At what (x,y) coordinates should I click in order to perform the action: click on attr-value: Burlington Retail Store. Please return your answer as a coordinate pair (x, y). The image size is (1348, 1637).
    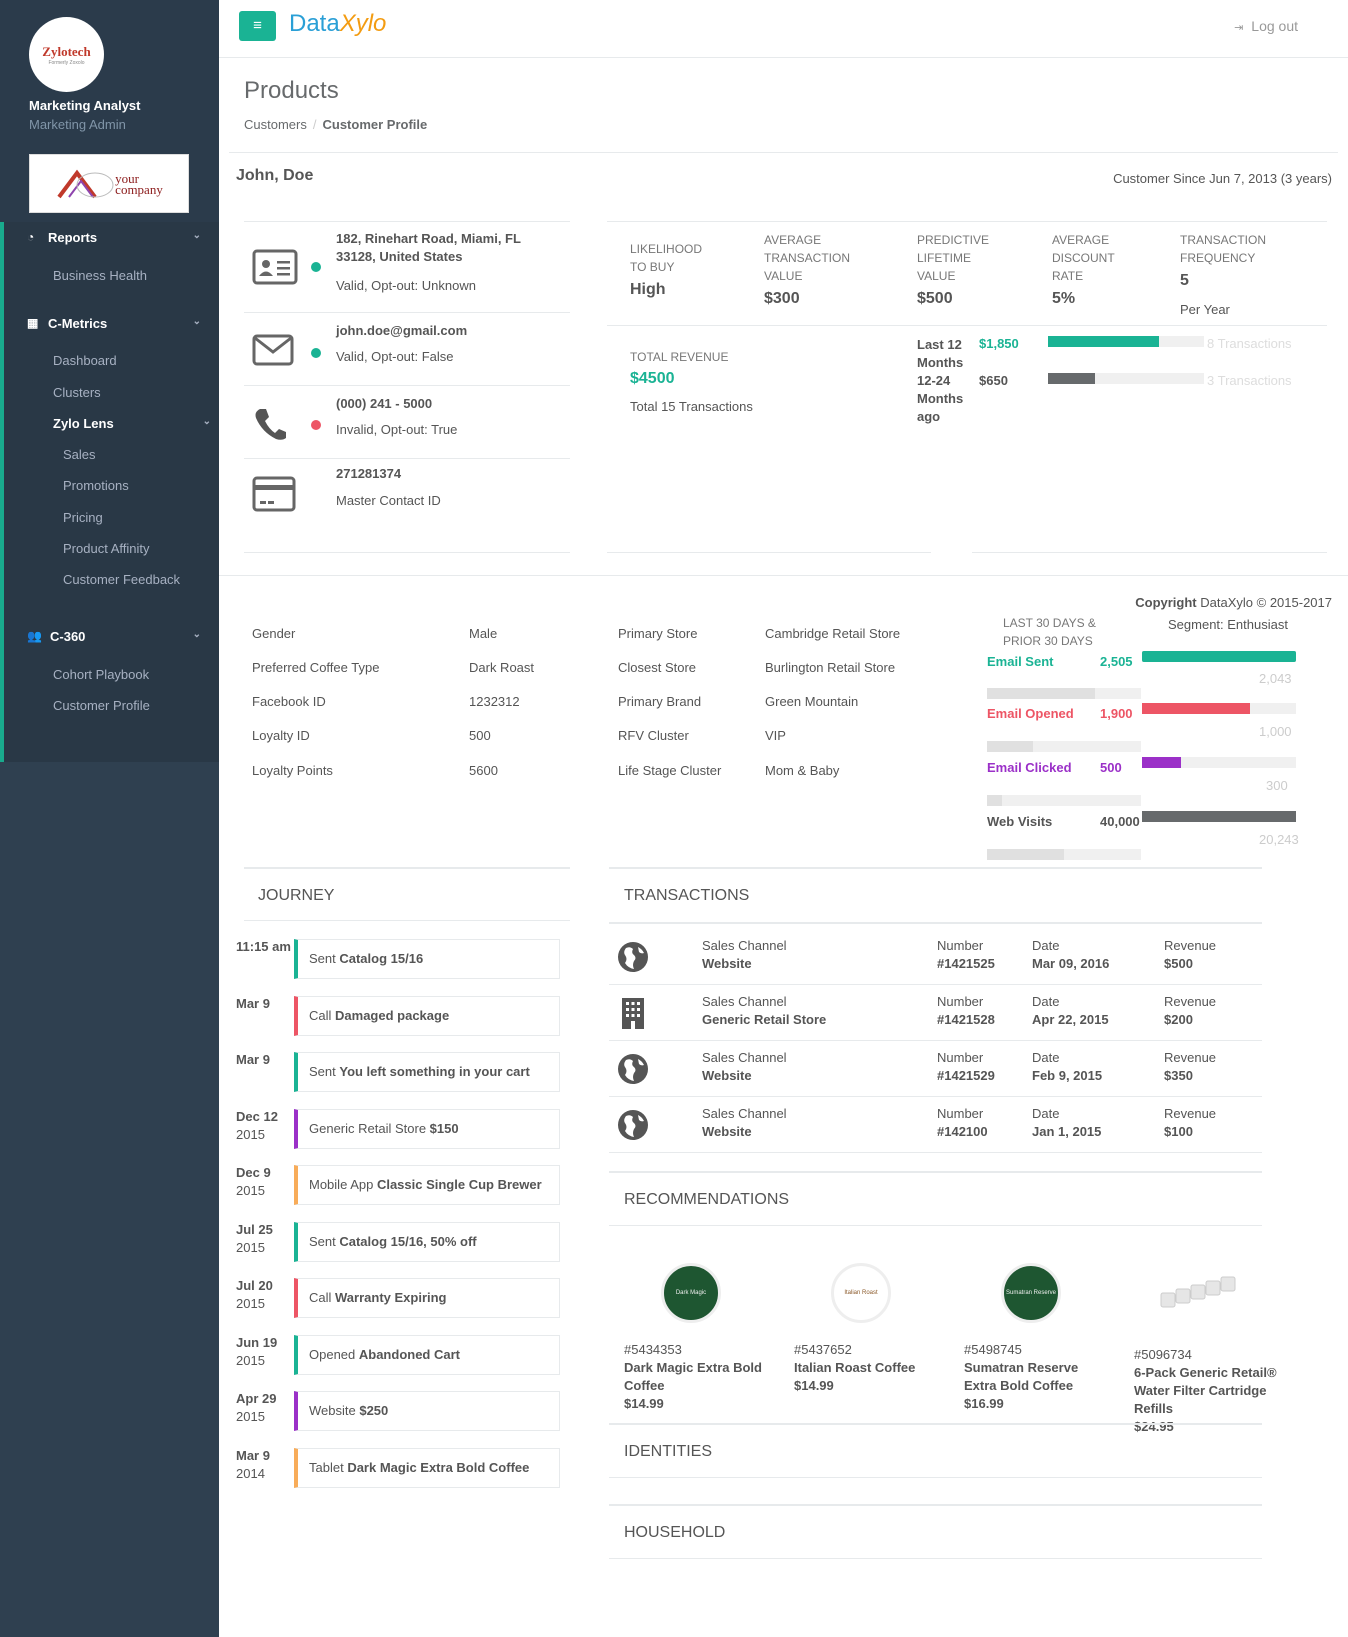
    Looking at the image, I should click on (830, 667).